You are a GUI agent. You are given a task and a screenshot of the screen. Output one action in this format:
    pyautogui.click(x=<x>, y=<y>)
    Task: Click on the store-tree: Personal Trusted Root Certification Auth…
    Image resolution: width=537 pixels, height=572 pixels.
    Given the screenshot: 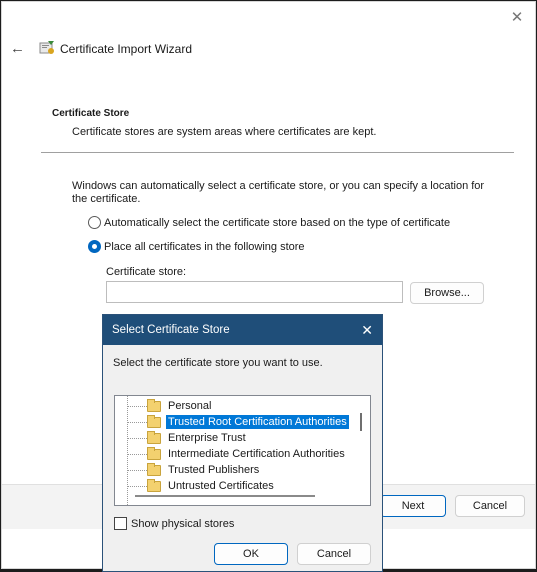 What is the action you would take?
    pyautogui.click(x=242, y=450)
    